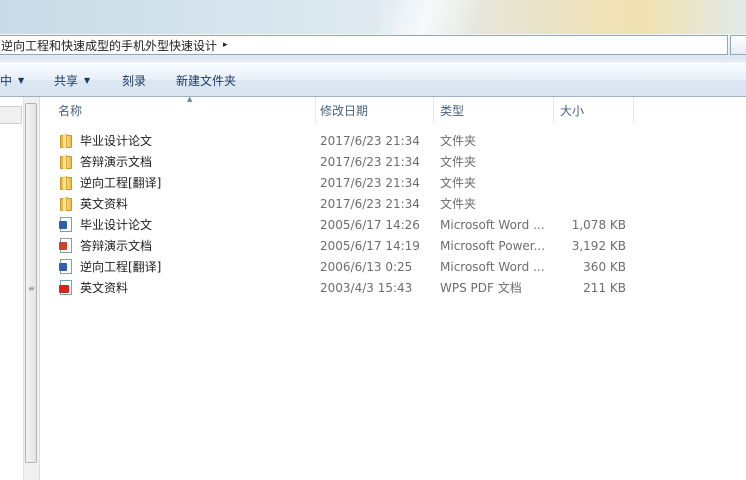 The width and height of the screenshot is (746, 480). What do you see at coordinates (6, 81) in the screenshot?
I see `organize-label: 中` at bounding box center [6, 81].